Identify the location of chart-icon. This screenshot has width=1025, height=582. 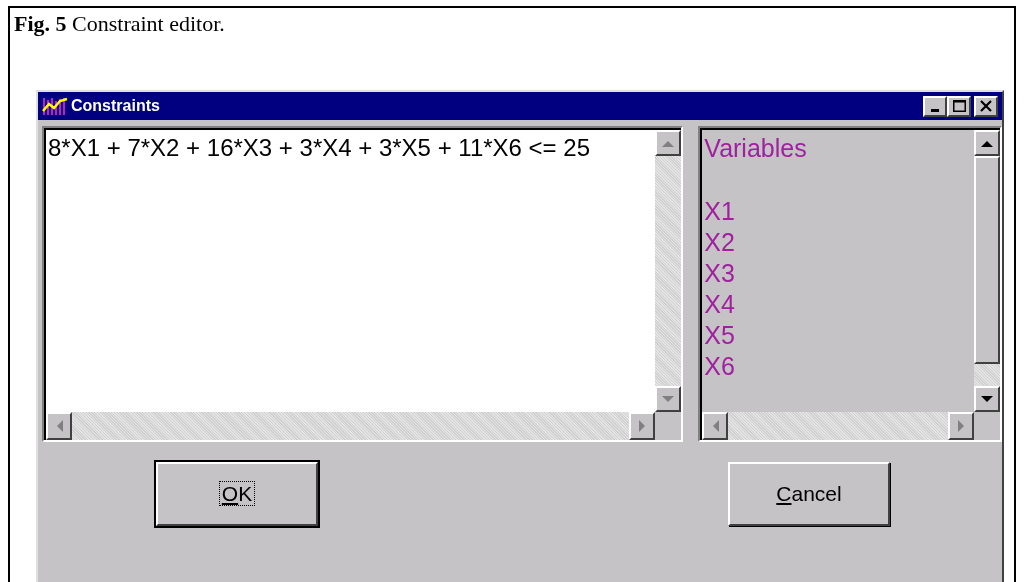
(55, 106).